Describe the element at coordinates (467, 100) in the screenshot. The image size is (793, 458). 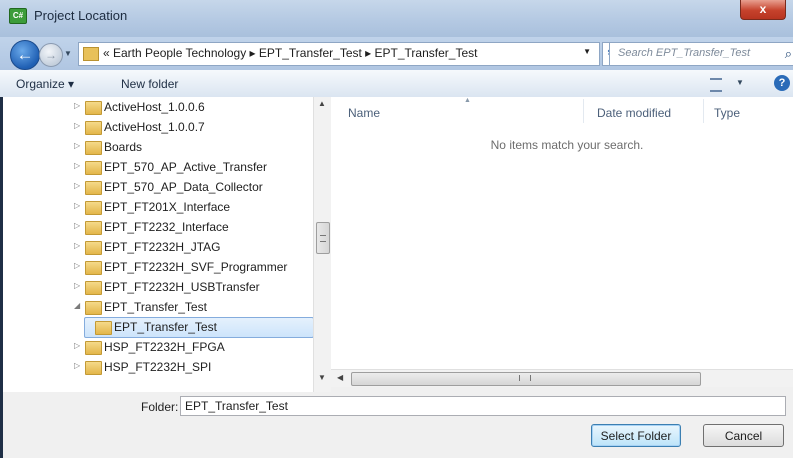
I see `sort-arrow-icon: ▲` at that location.